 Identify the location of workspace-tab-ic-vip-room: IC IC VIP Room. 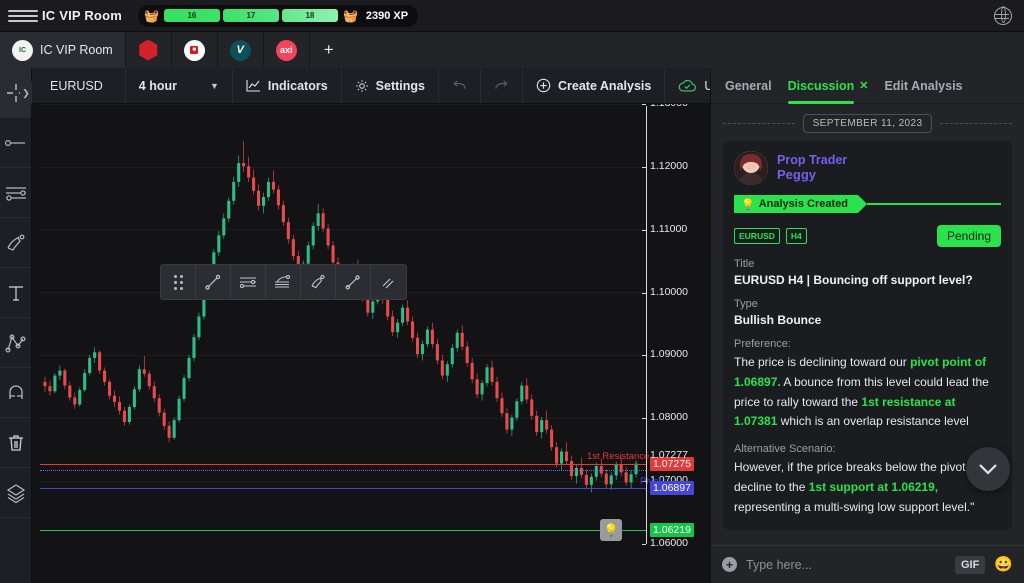
(63, 50).